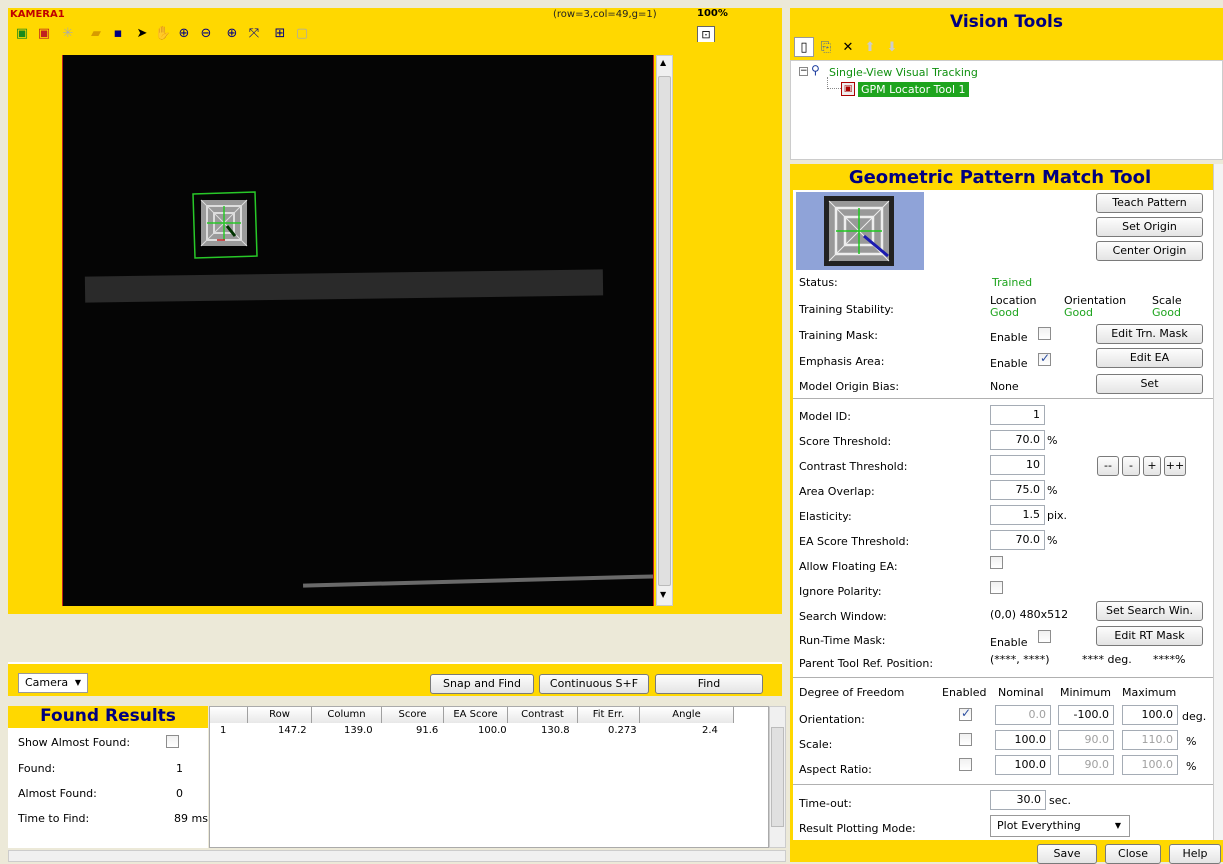  What do you see at coordinates (1195, 854) in the screenshot?
I see `help-button: Help` at bounding box center [1195, 854].